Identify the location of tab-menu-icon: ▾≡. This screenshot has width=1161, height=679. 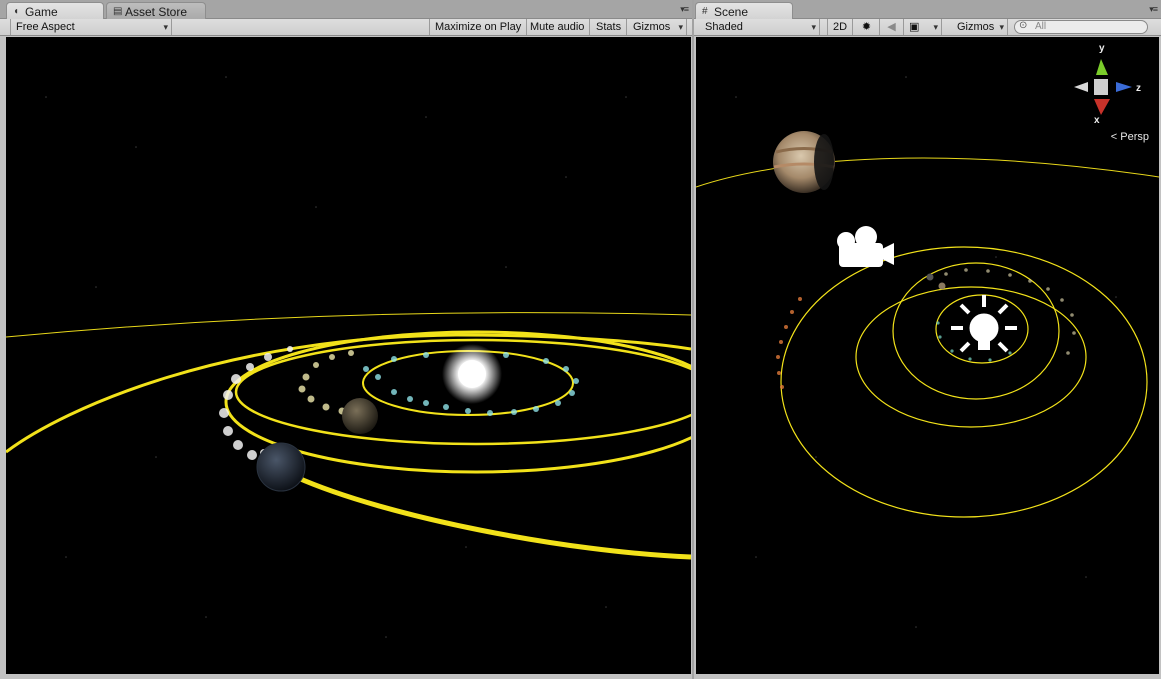
(684, 9).